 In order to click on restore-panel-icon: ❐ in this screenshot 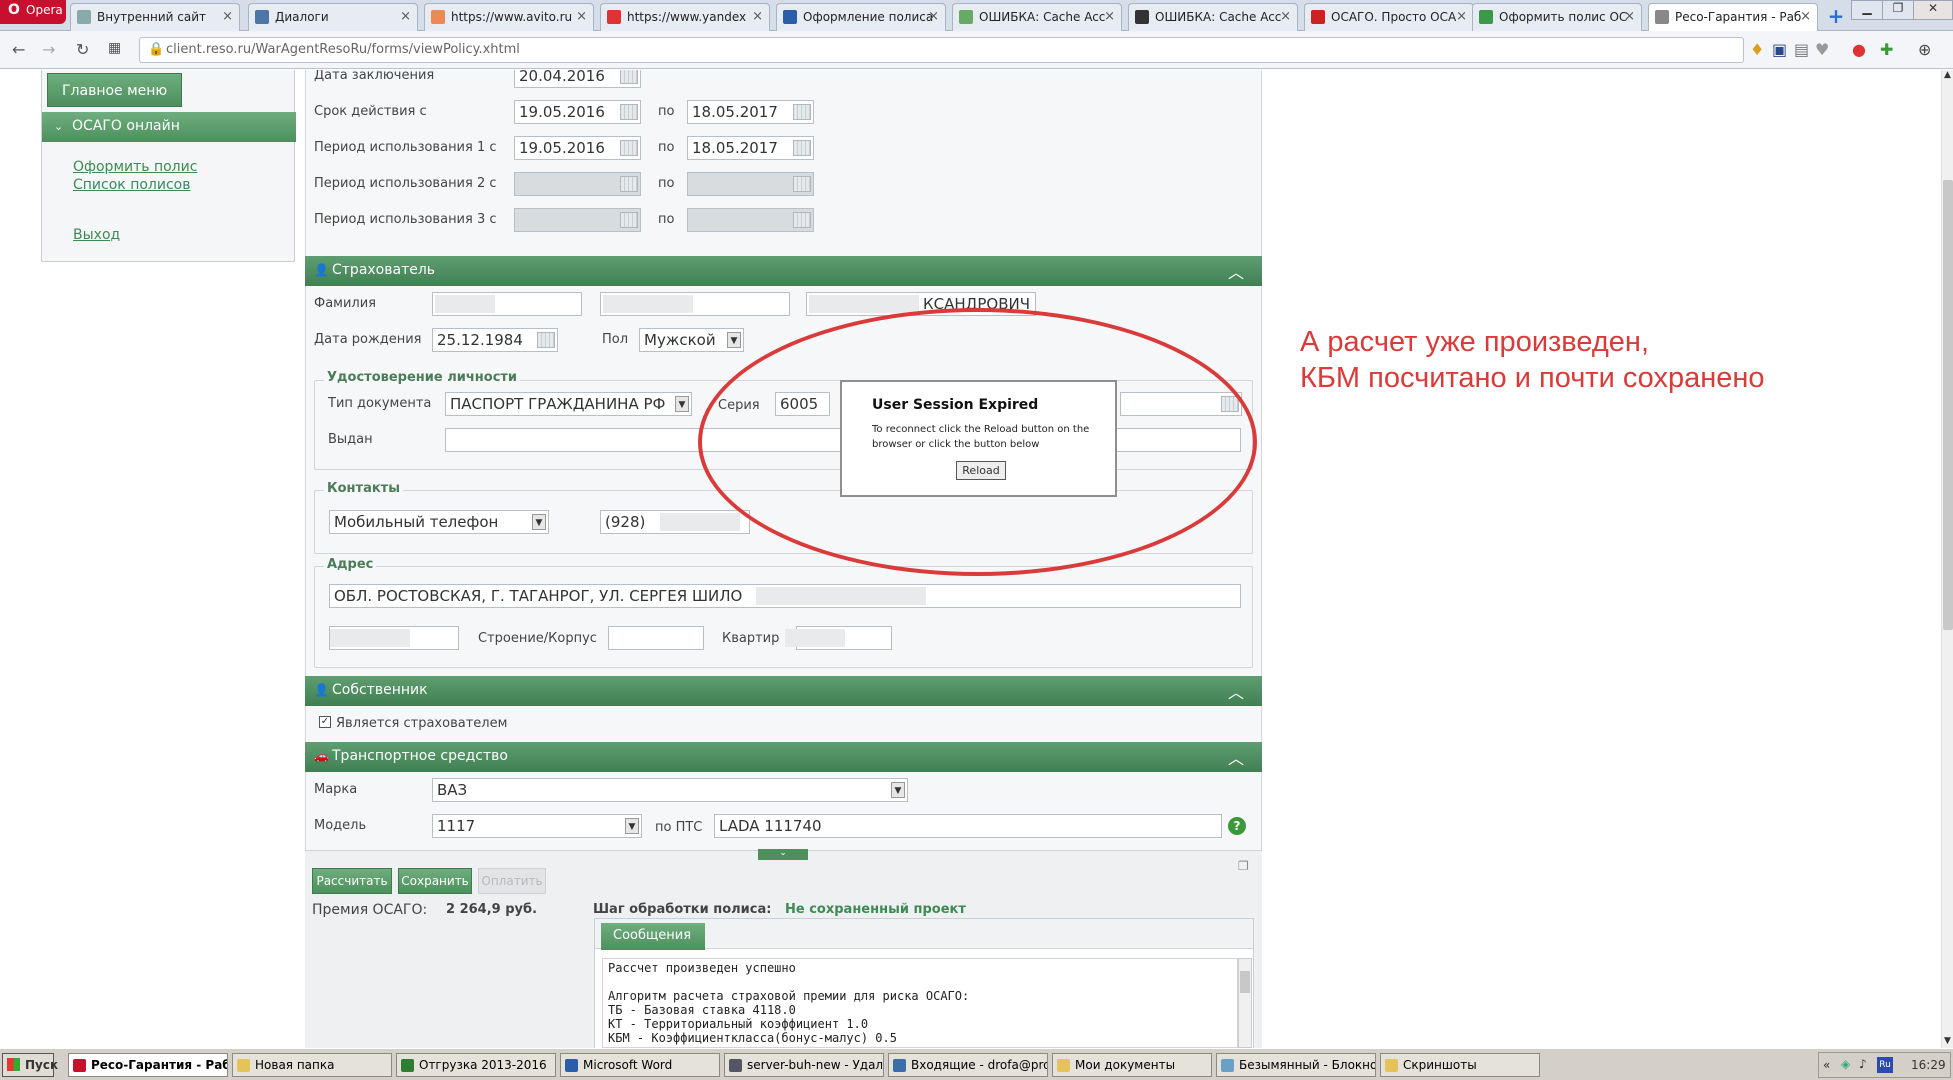, I will do `click(1243, 866)`.